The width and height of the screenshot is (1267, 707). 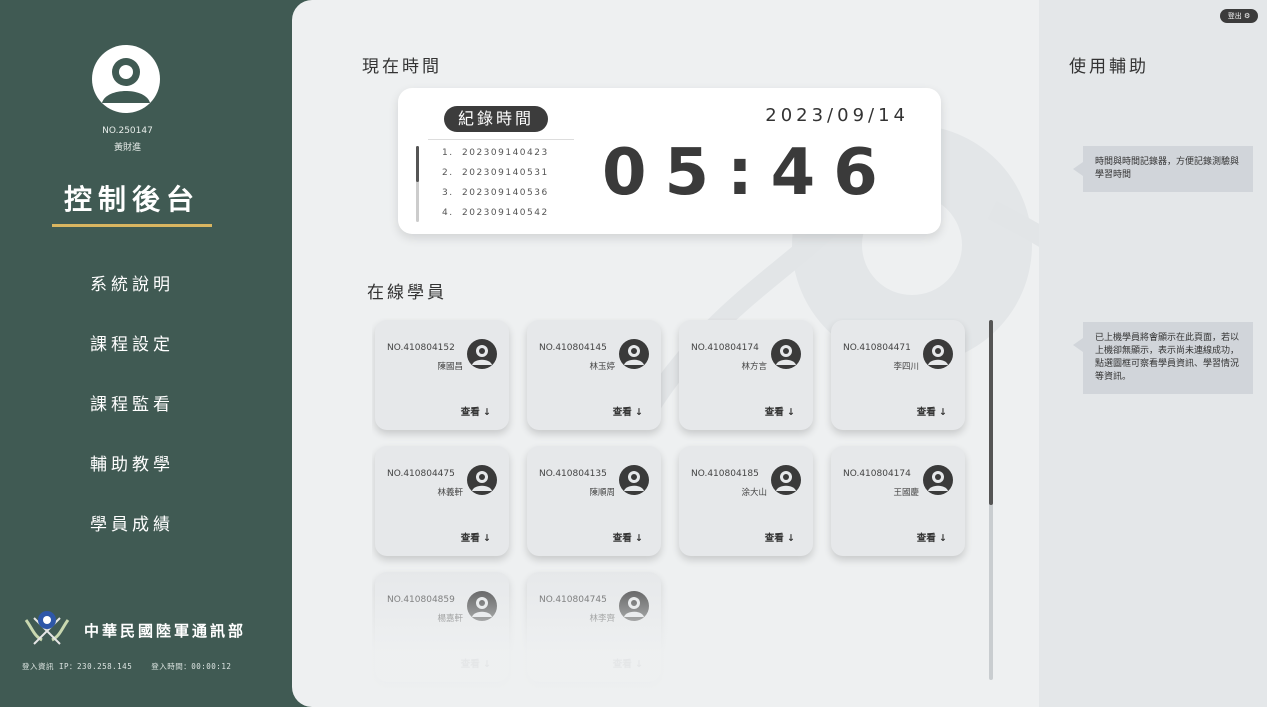 I want to click on student-name: 林義軒, so click(x=450, y=493).